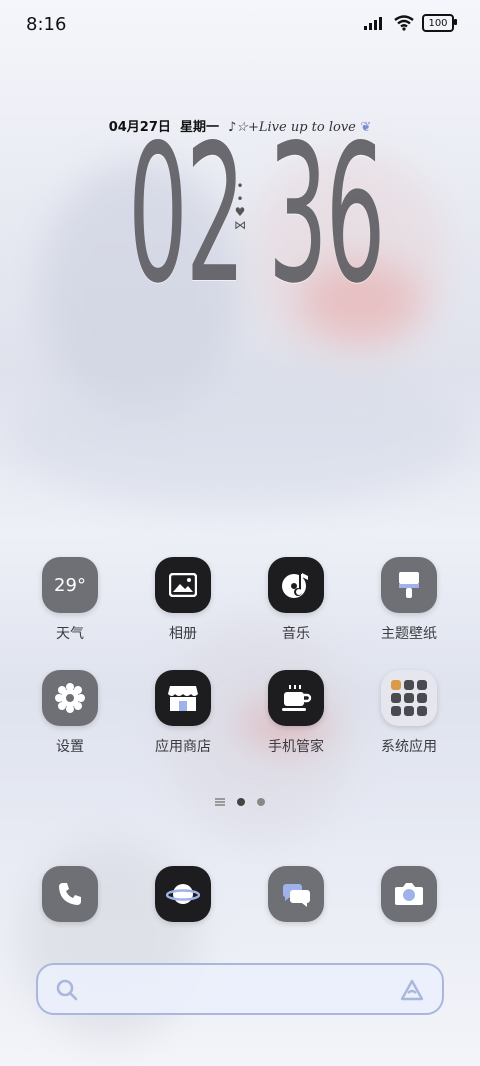 Image resolution: width=480 pixels, height=1066 pixels. Describe the element at coordinates (326, 214) in the screenshot. I see `clock-minute: 36` at that location.